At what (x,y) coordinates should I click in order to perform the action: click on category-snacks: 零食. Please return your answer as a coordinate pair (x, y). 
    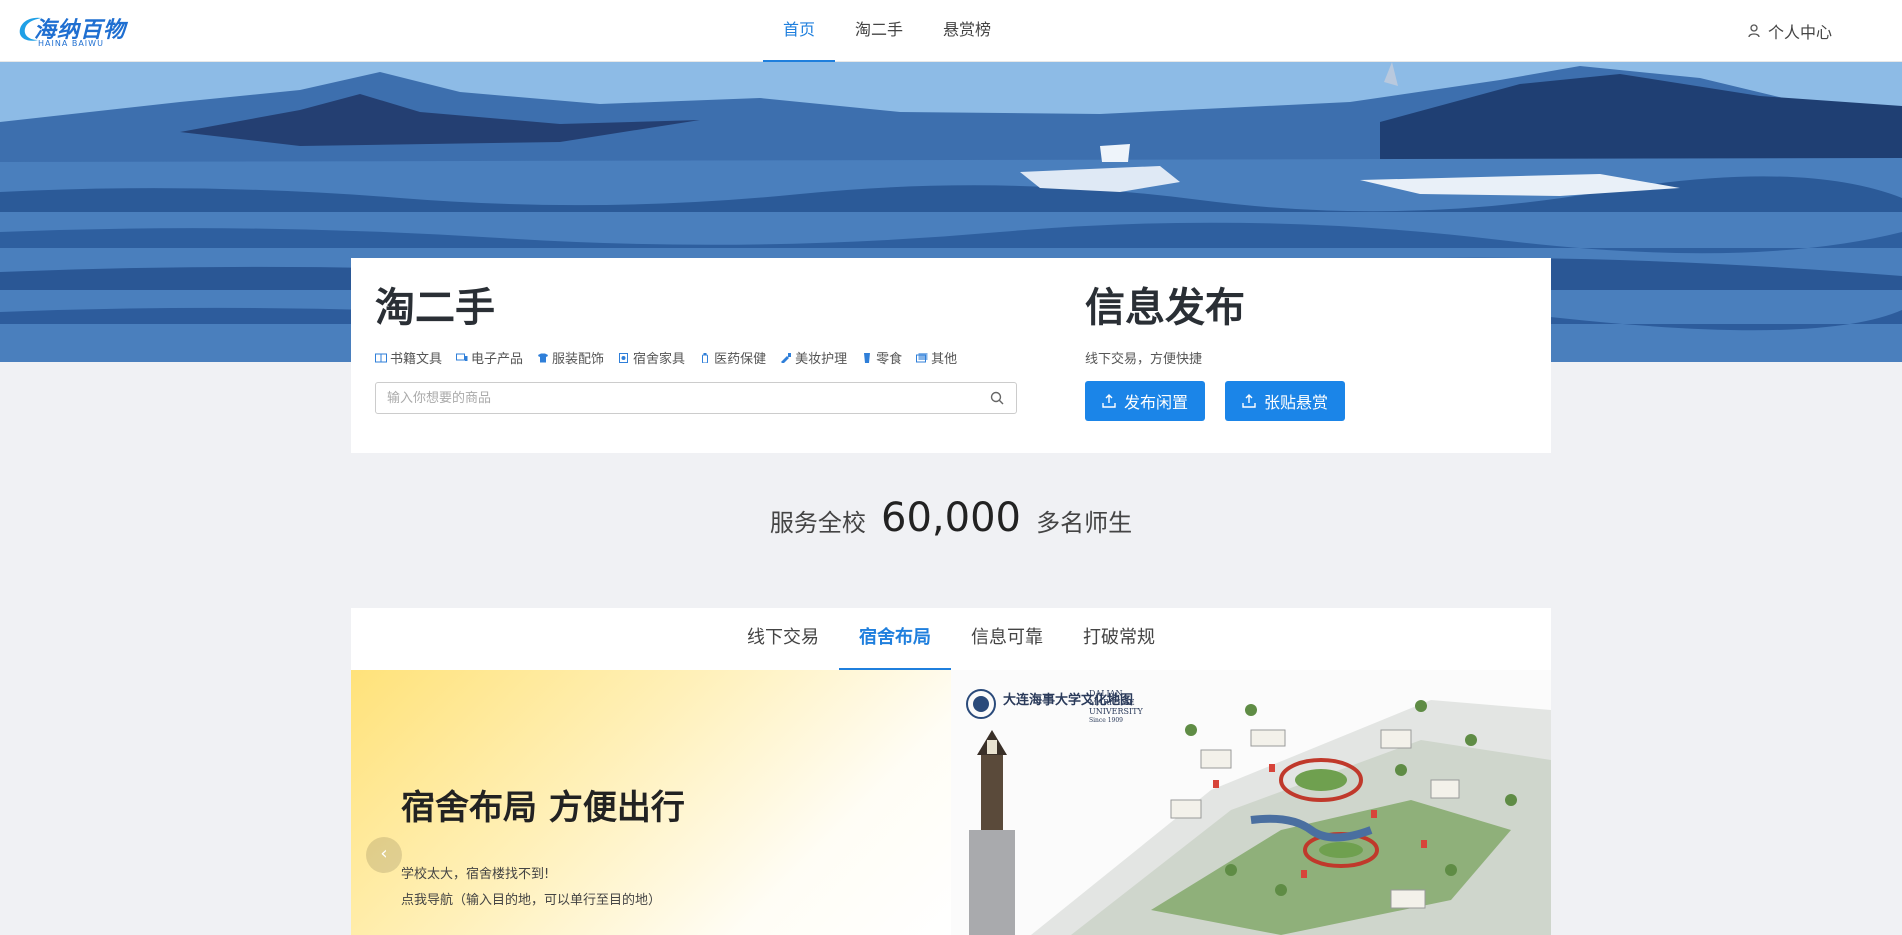
    Looking at the image, I should click on (881, 357).